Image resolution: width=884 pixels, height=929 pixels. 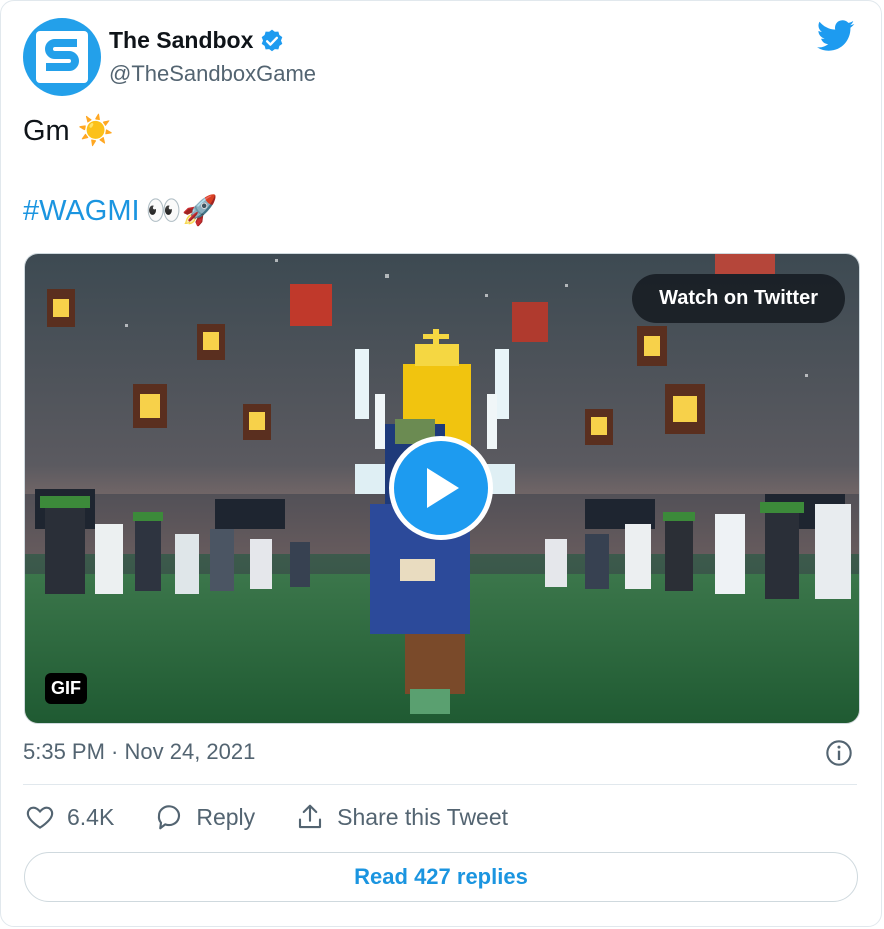 I want to click on sandbox-logo-icon, so click(x=62, y=57).